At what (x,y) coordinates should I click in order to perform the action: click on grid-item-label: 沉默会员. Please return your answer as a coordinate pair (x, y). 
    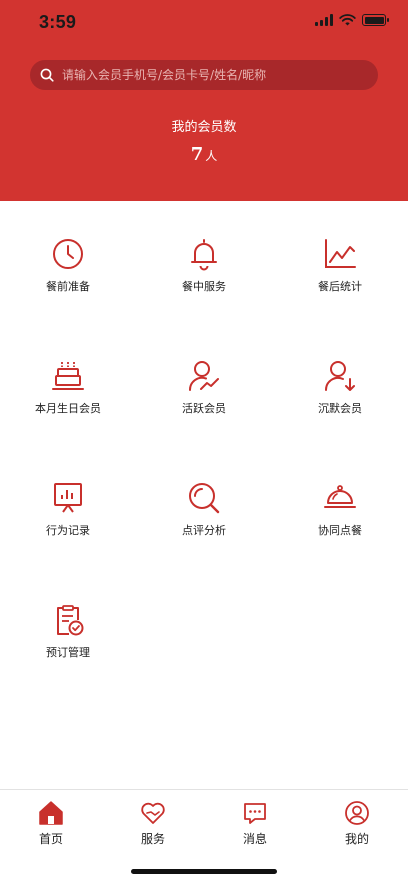
    Looking at the image, I should click on (340, 408).